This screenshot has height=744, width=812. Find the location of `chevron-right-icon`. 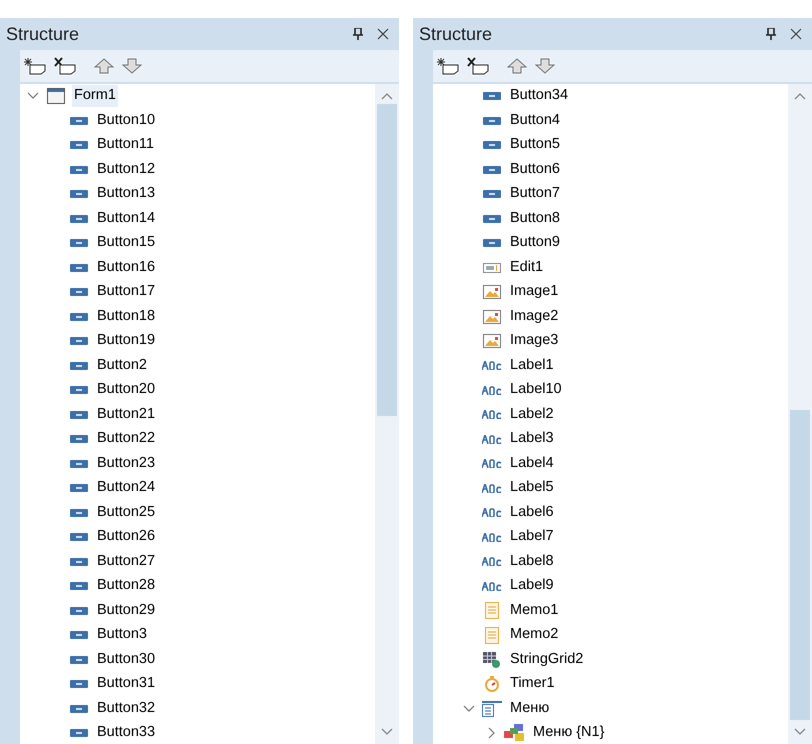

chevron-right-icon is located at coordinates (492, 733).